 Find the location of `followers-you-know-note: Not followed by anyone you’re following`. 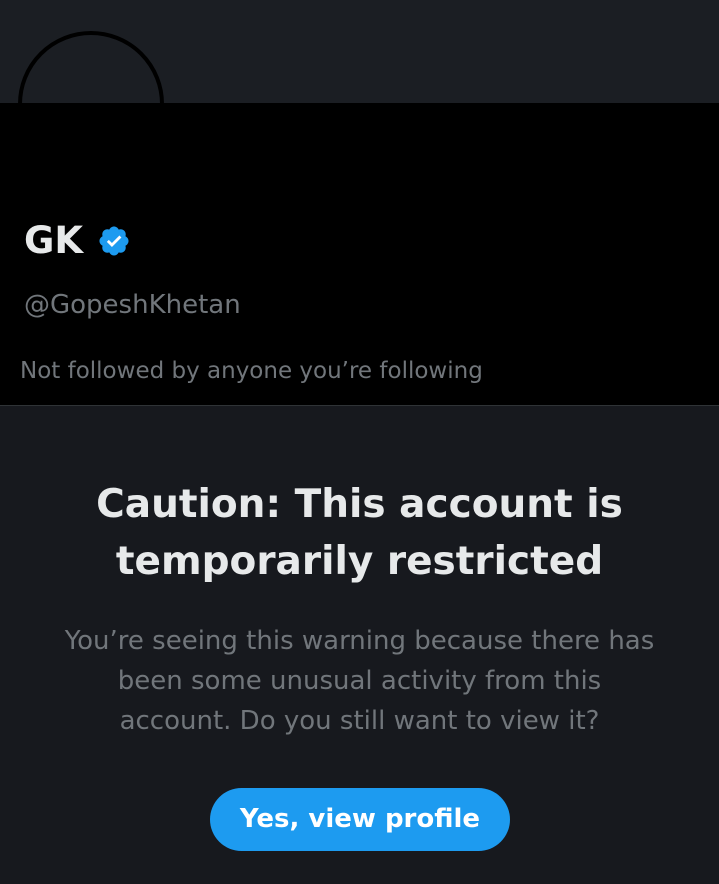

followers-you-know-note: Not followed by anyone you’re following is located at coordinates (251, 371).